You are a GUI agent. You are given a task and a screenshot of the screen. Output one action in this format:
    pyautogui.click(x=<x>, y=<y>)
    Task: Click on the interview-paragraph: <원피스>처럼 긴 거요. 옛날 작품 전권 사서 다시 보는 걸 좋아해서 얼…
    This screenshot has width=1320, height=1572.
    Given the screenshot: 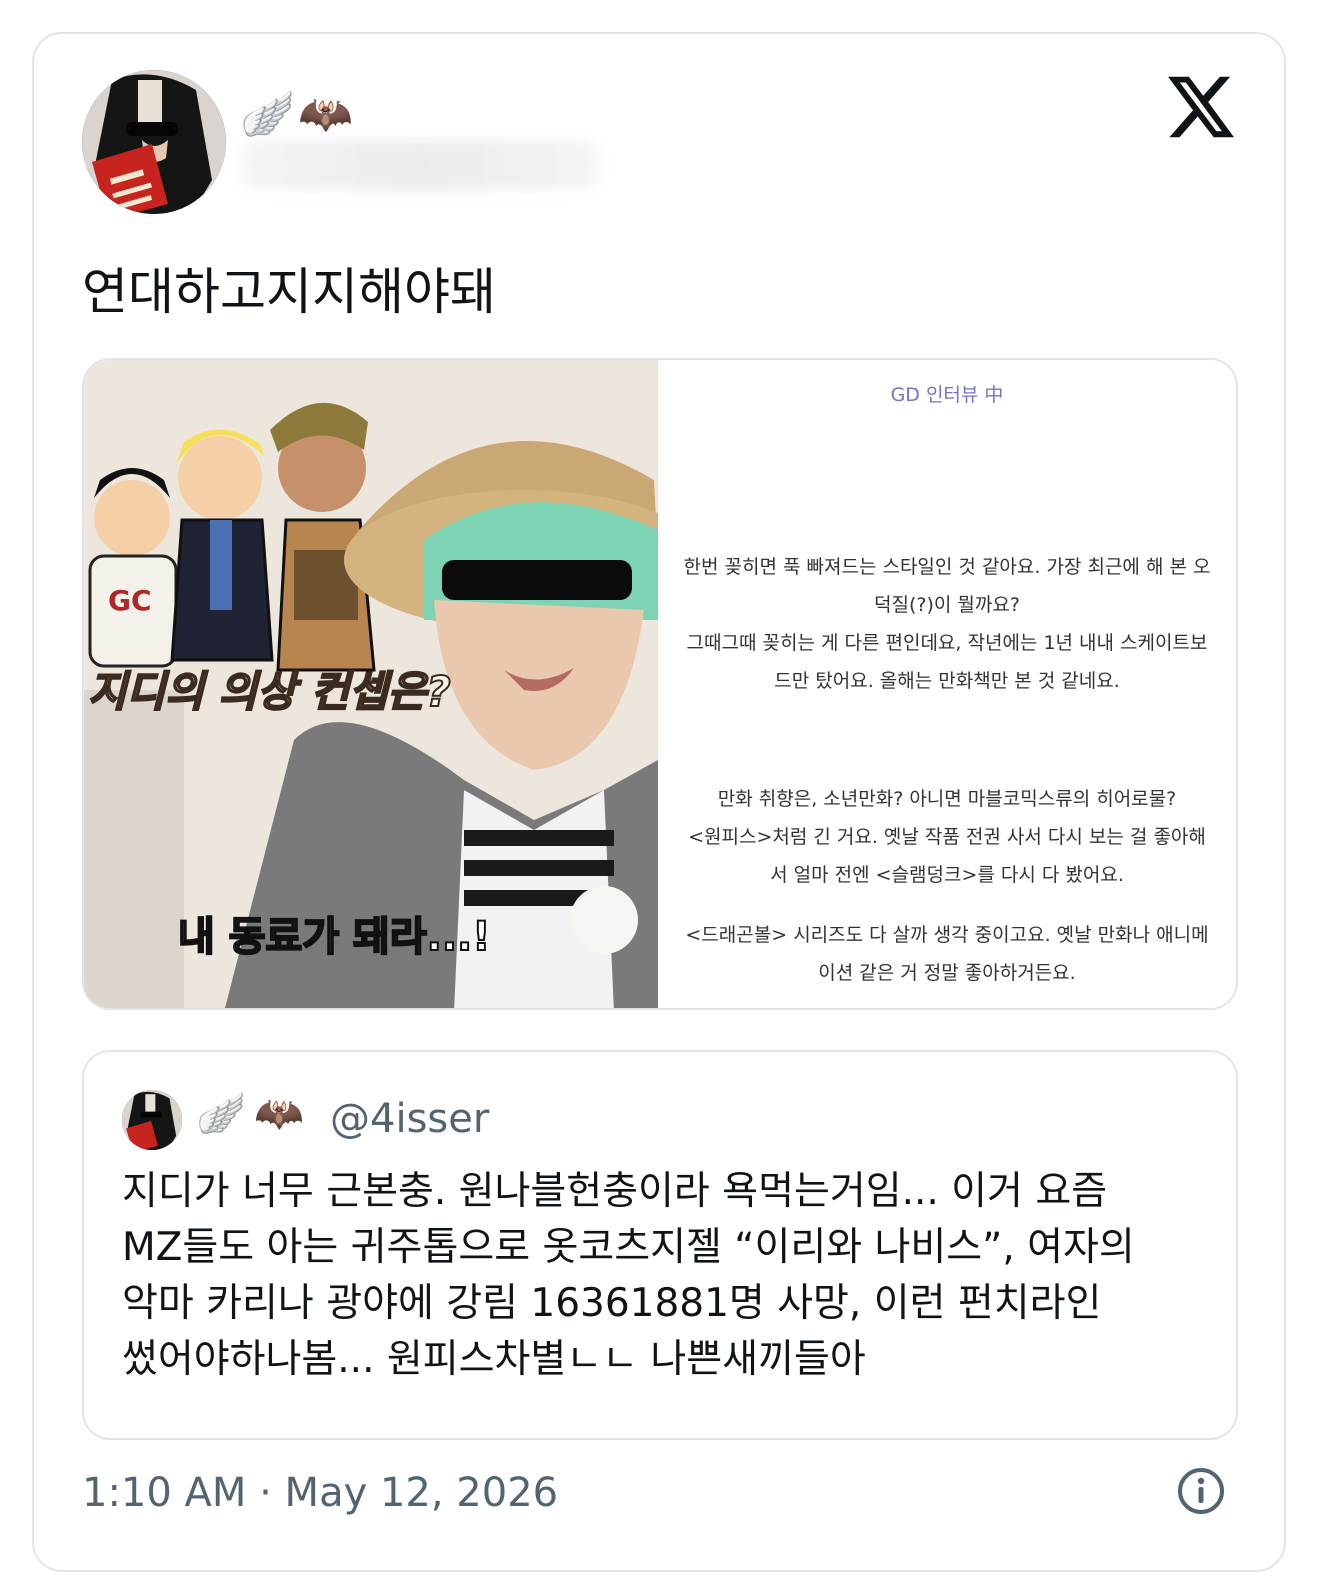 What is the action you would take?
    pyautogui.click(x=947, y=856)
    